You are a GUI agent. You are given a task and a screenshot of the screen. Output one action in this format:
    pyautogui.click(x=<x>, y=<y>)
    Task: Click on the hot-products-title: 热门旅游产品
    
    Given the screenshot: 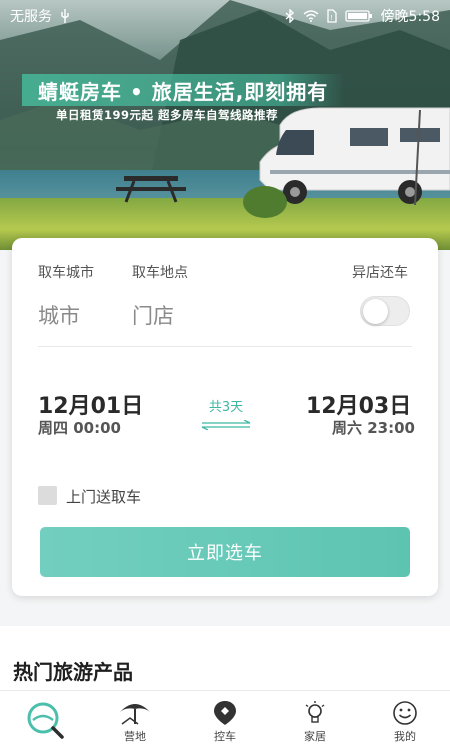 What is the action you would take?
    pyautogui.click(x=73, y=672)
    